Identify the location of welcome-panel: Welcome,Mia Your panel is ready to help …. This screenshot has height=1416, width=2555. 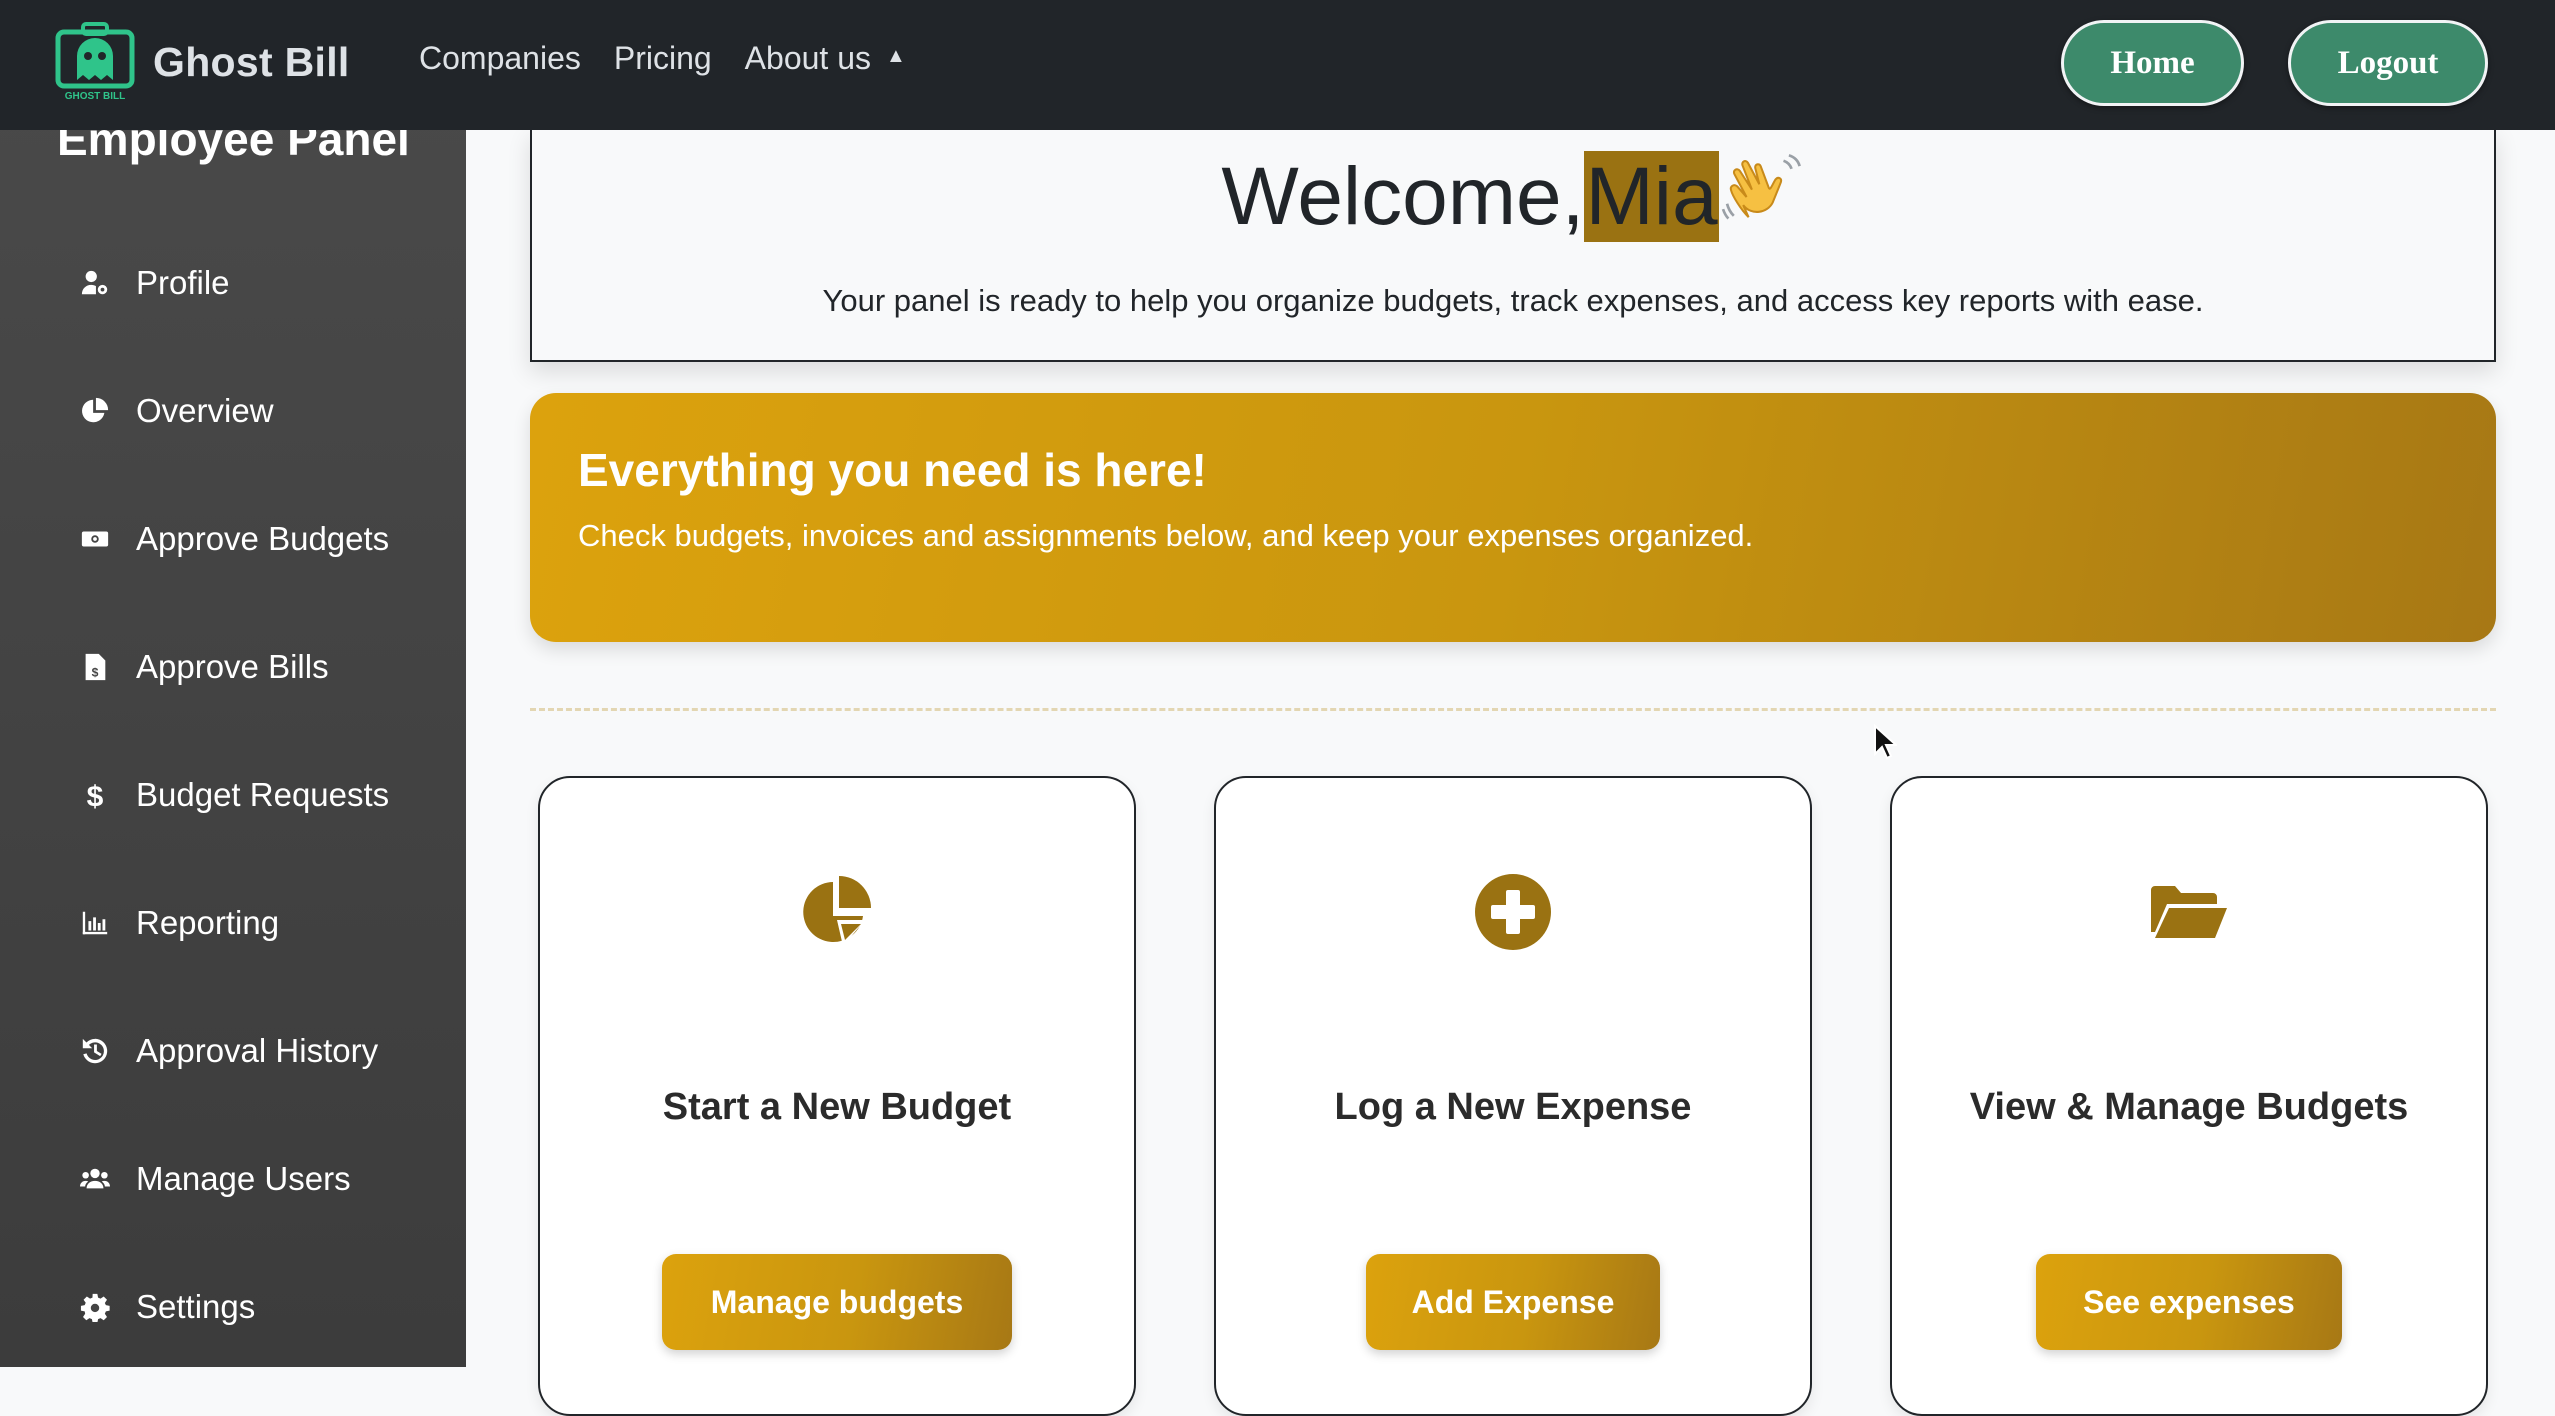
(1513, 245).